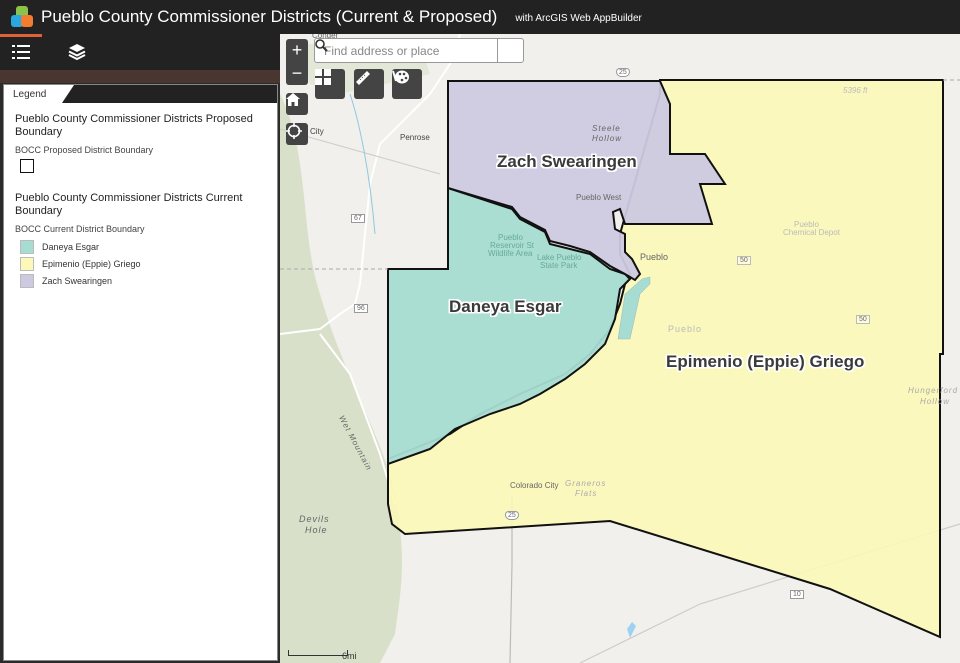 The width and height of the screenshot is (960, 663). What do you see at coordinates (349, 656) in the screenshot?
I see `scale-label: 6mi` at bounding box center [349, 656].